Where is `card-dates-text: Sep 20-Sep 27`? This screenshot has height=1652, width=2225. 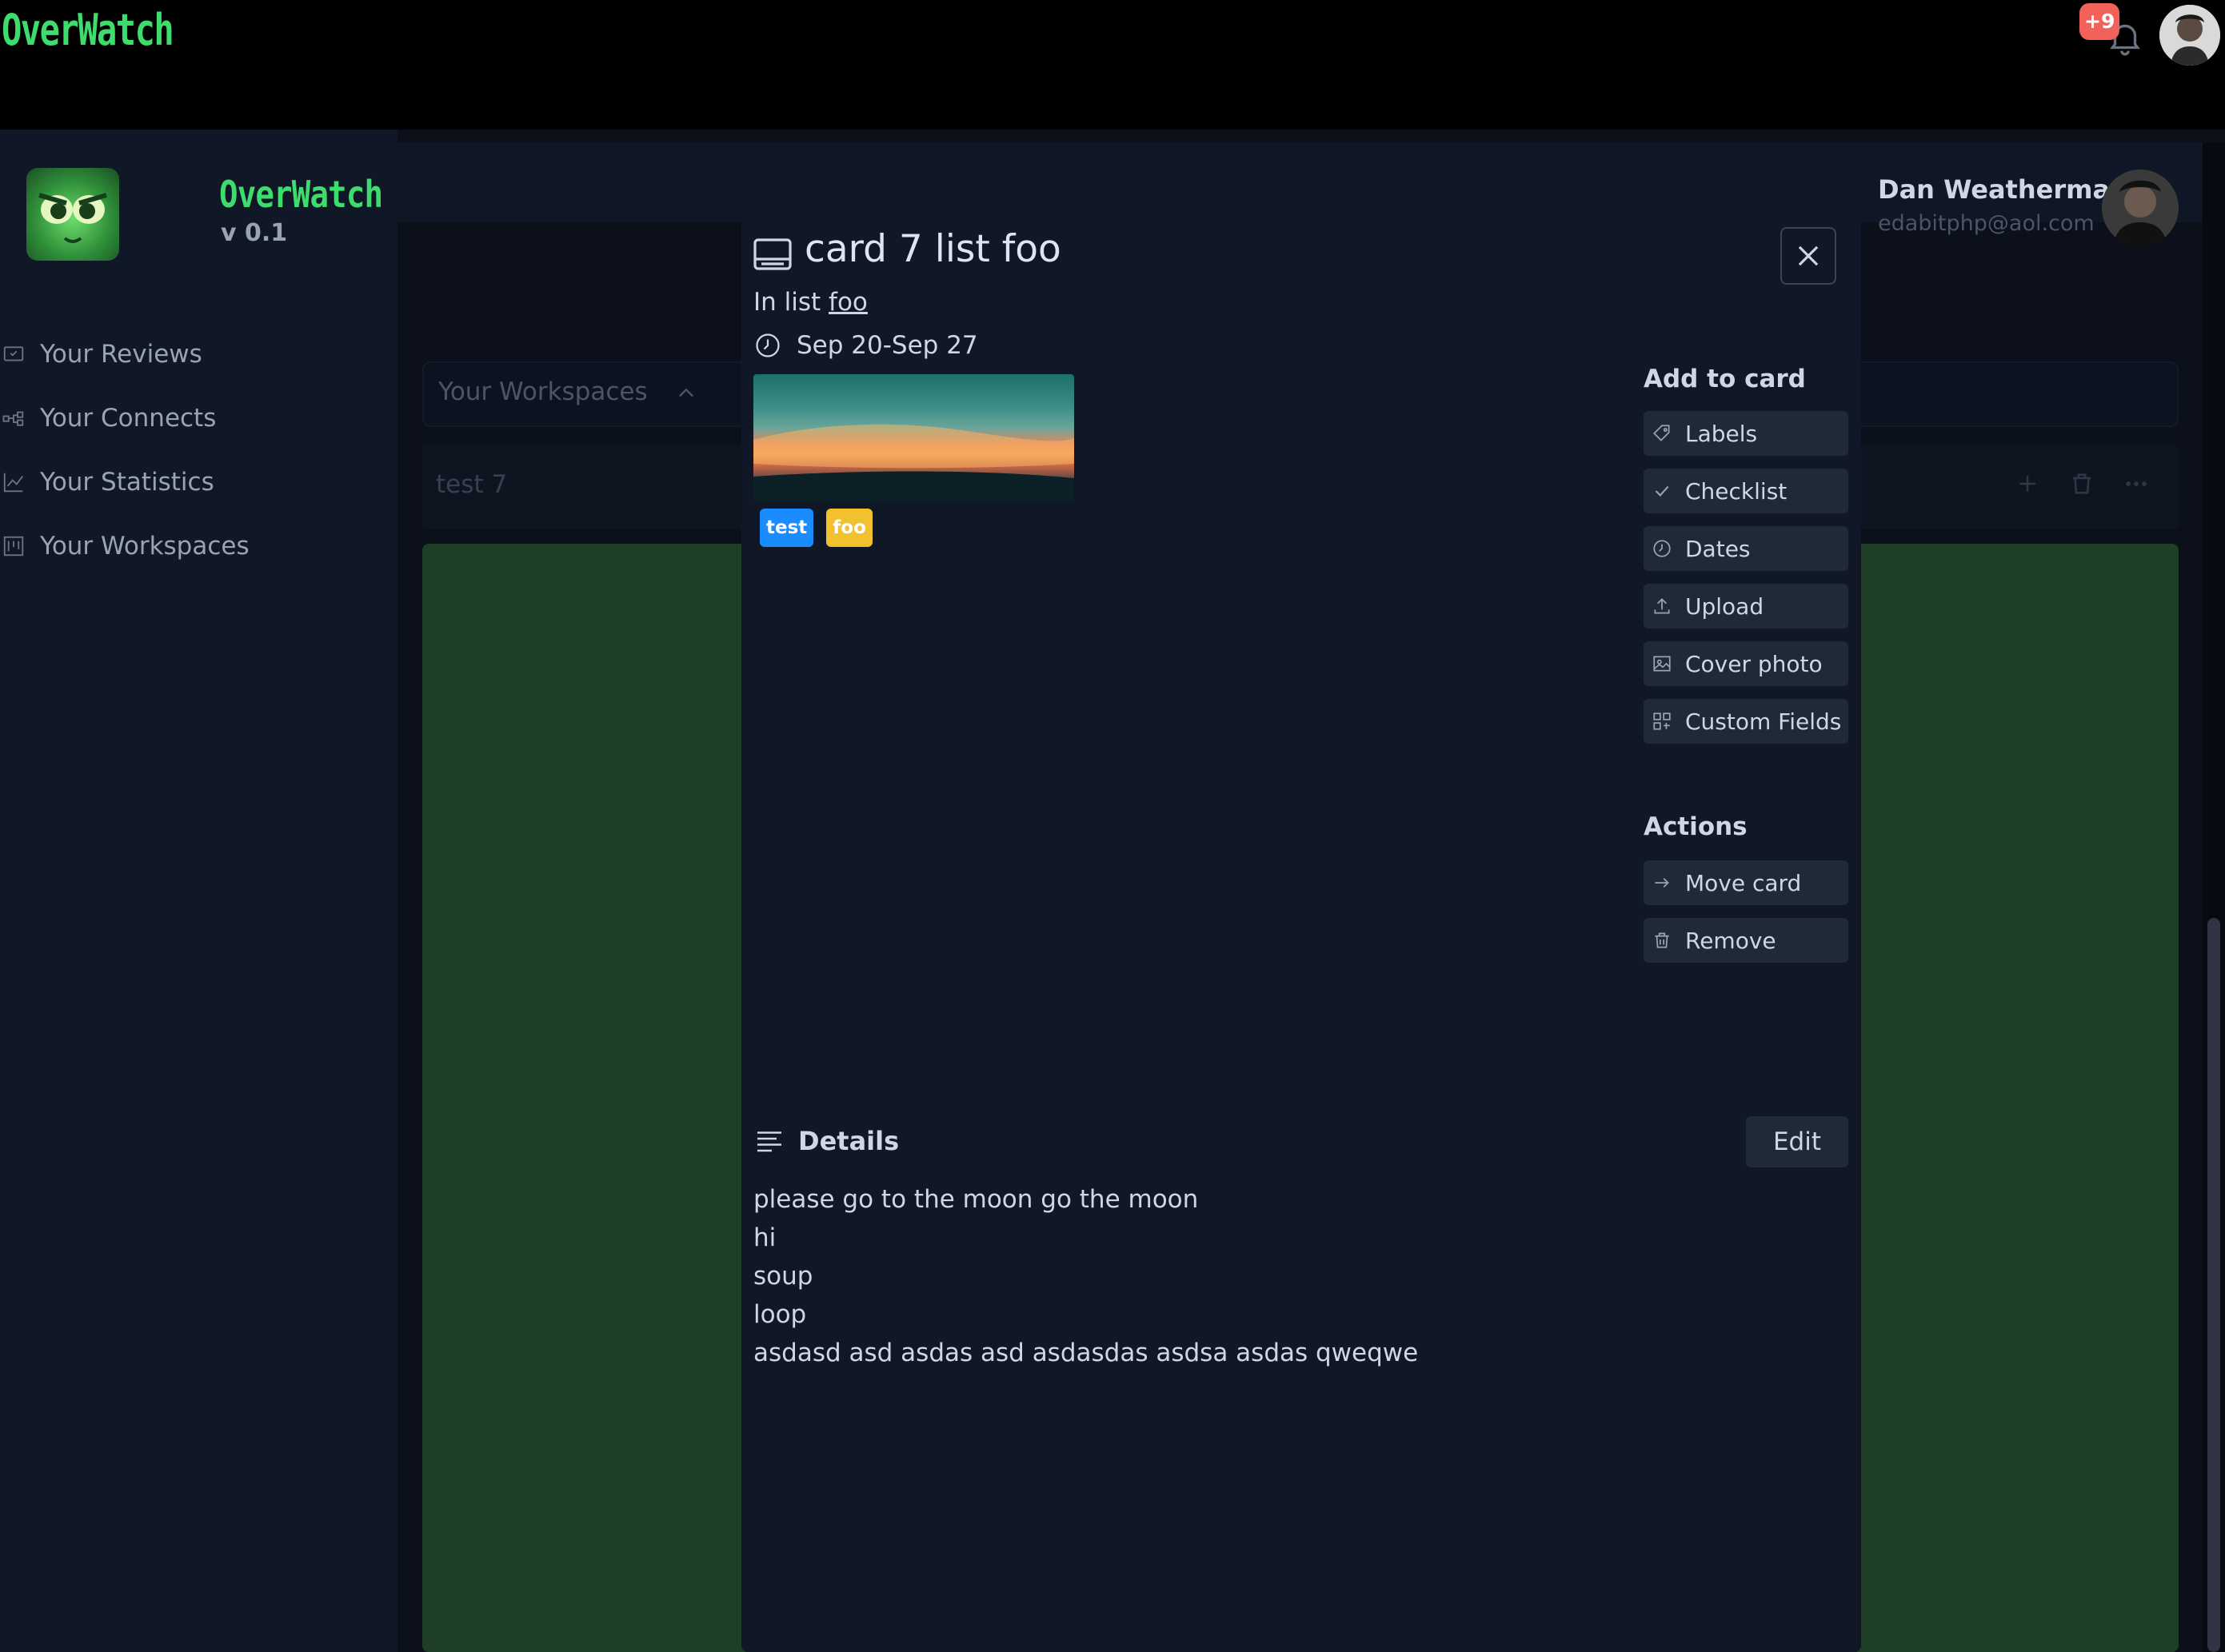 card-dates-text: Sep 20-Sep 27 is located at coordinates (887, 345).